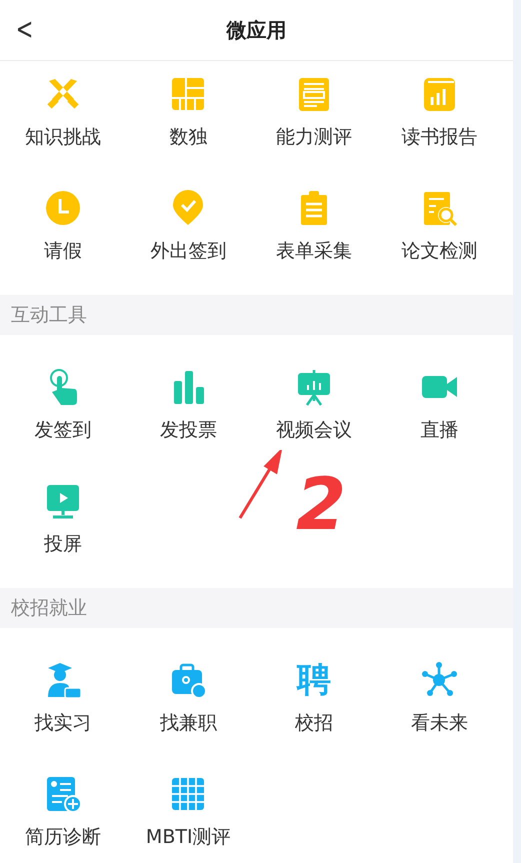 Image resolution: width=521 pixels, height=863 pixels. I want to click on page-title: 微应用, so click(256, 30).